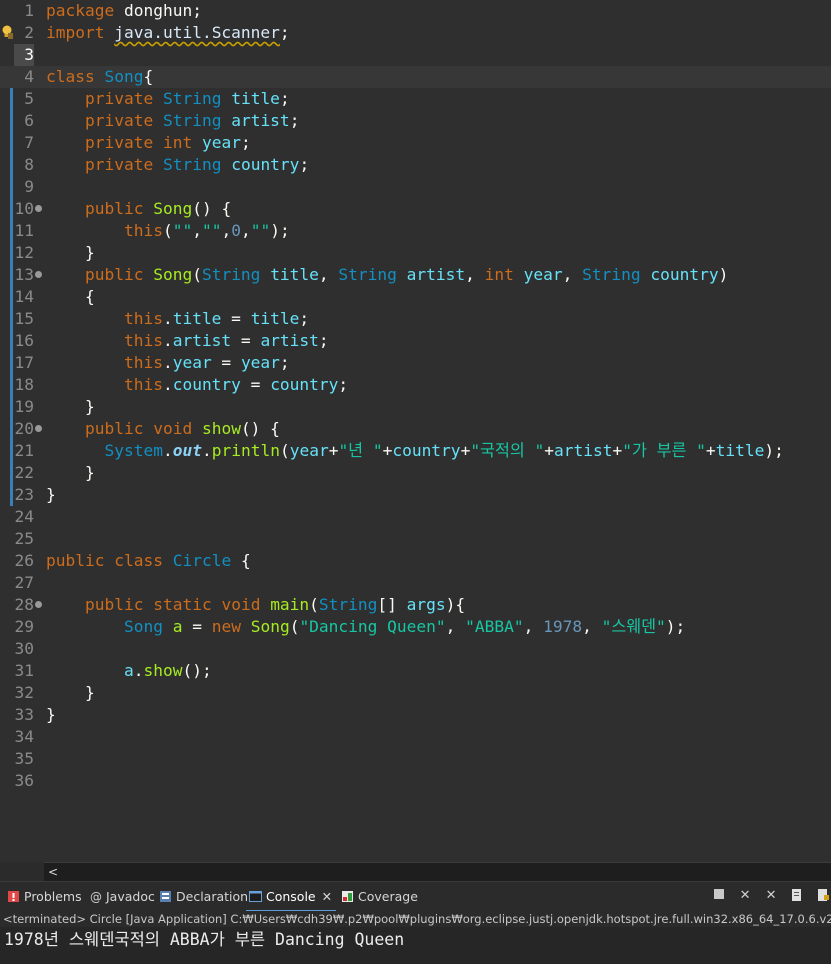 The width and height of the screenshot is (831, 964). I want to click on code-line: 30, so click(415, 649).